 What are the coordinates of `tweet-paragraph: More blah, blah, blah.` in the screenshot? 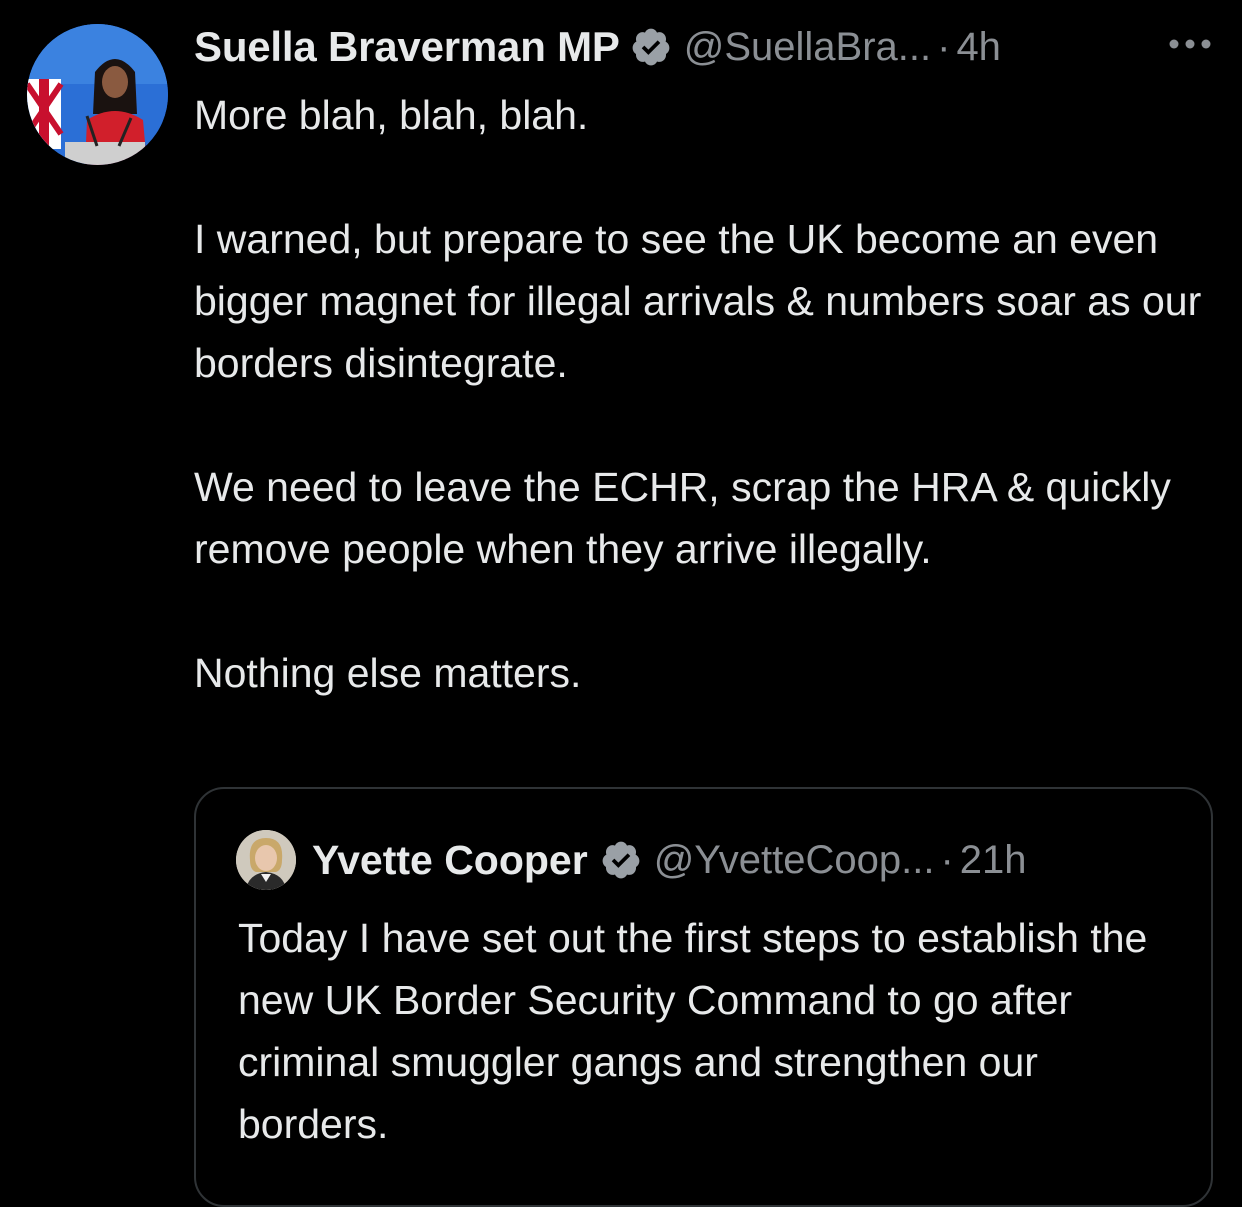 It's located at (391, 115).